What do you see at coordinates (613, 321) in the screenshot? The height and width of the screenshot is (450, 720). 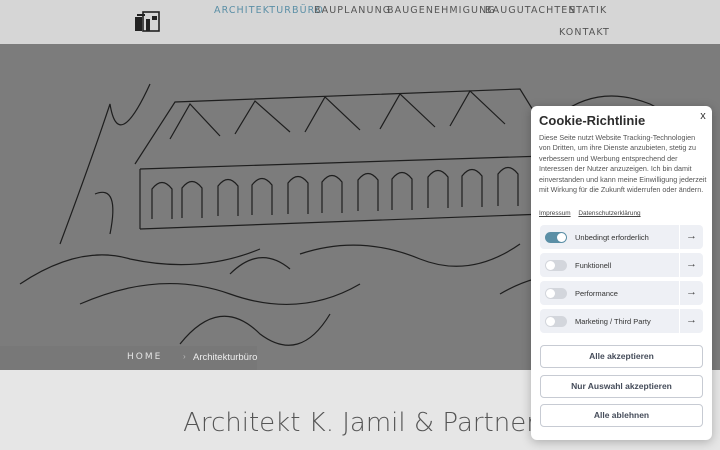 I see `option-label: Marketing / Third Party` at bounding box center [613, 321].